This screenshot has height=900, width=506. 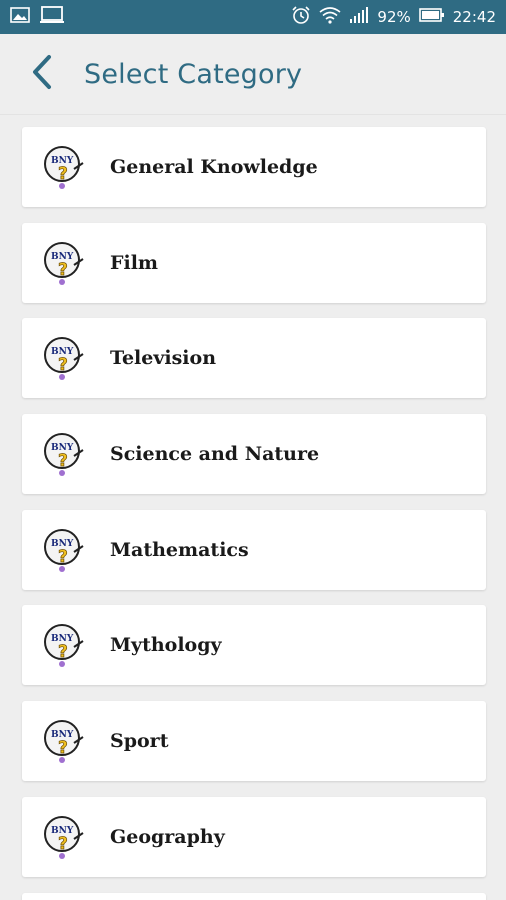 What do you see at coordinates (254, 741) in the screenshot?
I see `category-item-sport: BNY ? Sport` at bounding box center [254, 741].